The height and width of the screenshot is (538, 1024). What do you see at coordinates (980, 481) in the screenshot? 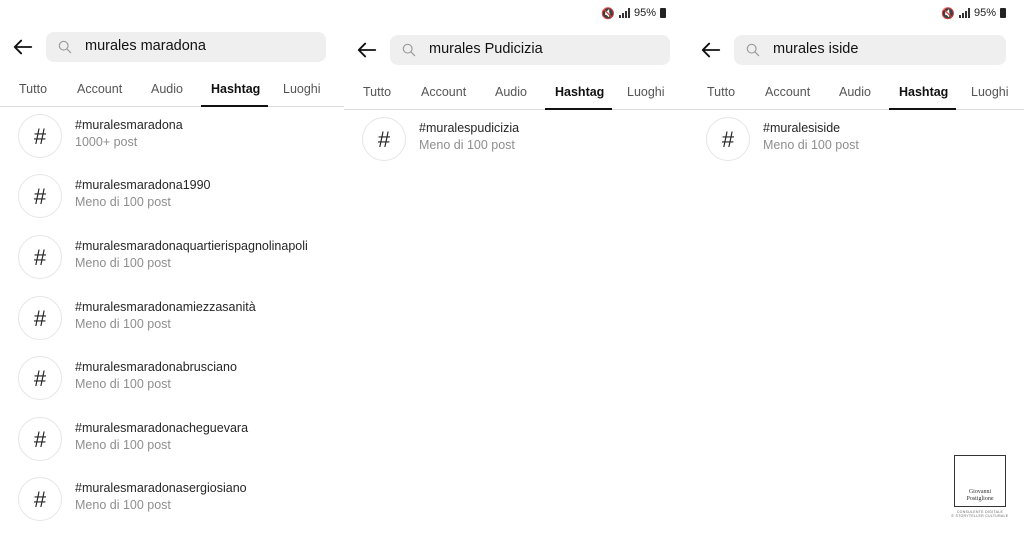
I see `watermark-logo: Giovanni Postiglione` at bounding box center [980, 481].